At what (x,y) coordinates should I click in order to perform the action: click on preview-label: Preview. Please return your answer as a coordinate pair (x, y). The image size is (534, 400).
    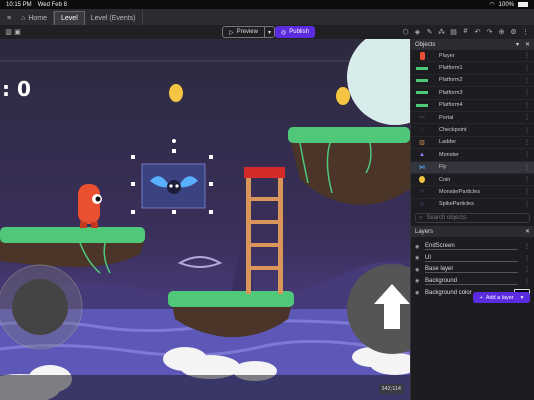
    Looking at the image, I should click on (247, 32).